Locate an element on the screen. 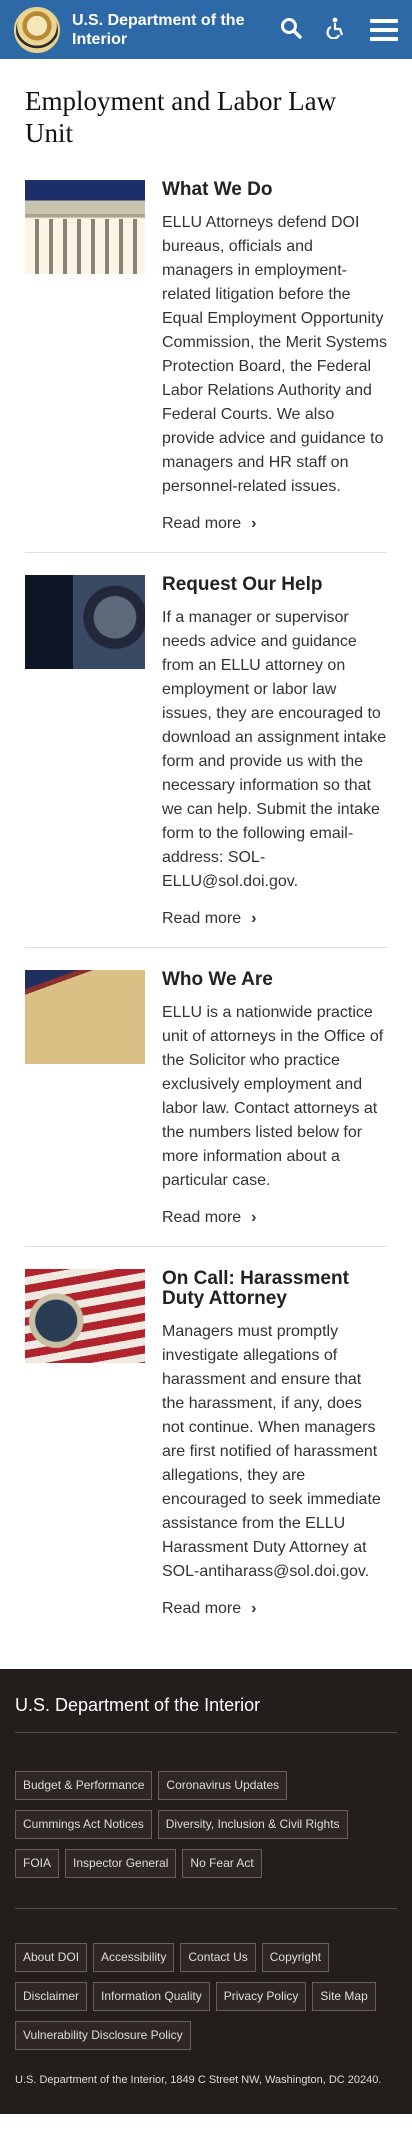 Image resolution: width=412 pixels, height=2134 pixels. agency-name: U.S. Department of the Interior is located at coordinates (167, 30).